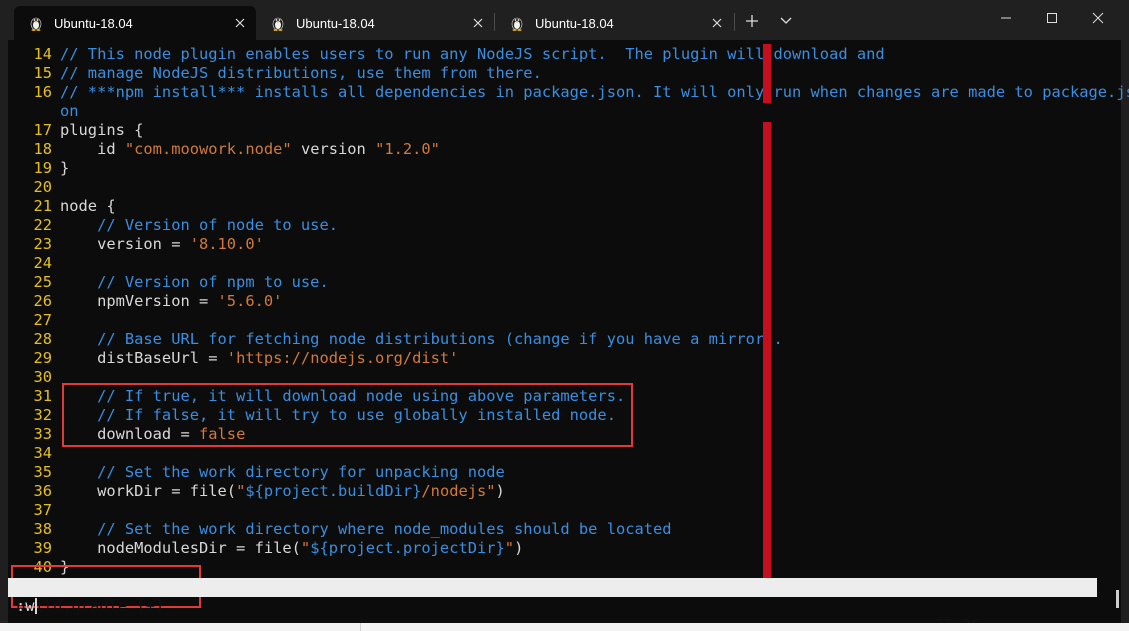 The width and height of the screenshot is (1129, 631). I want to click on code-token: // Version of npm to use., so click(194, 282).